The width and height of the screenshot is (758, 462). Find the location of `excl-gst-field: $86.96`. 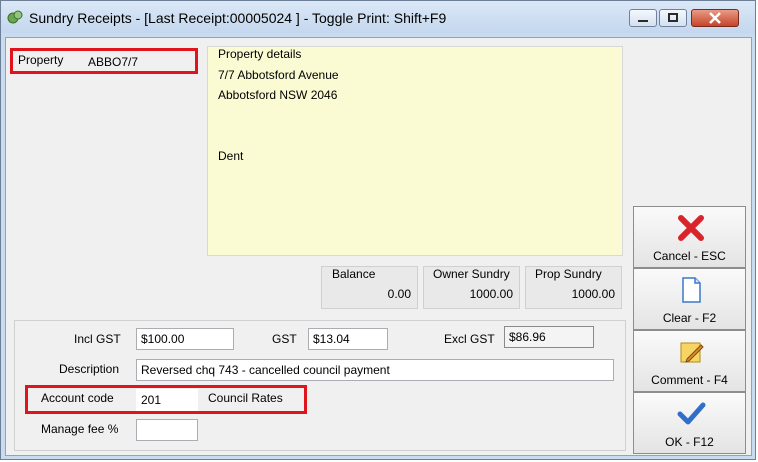

excl-gst-field: $86.96 is located at coordinates (549, 337).